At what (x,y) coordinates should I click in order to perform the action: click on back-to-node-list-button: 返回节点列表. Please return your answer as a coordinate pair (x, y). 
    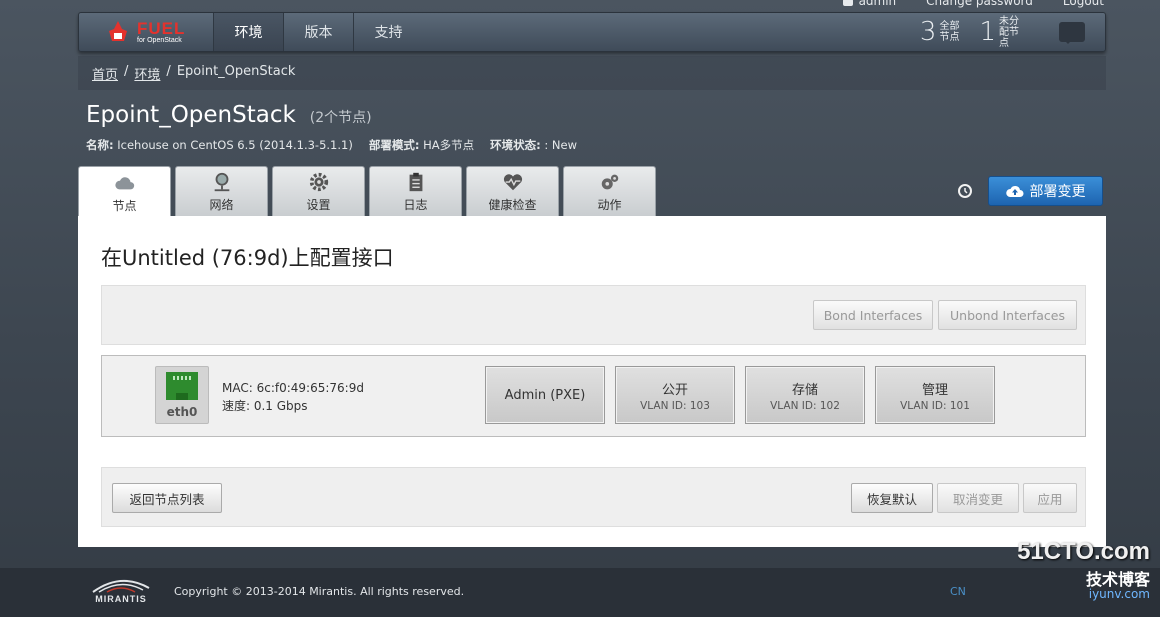
    Looking at the image, I should click on (167, 498).